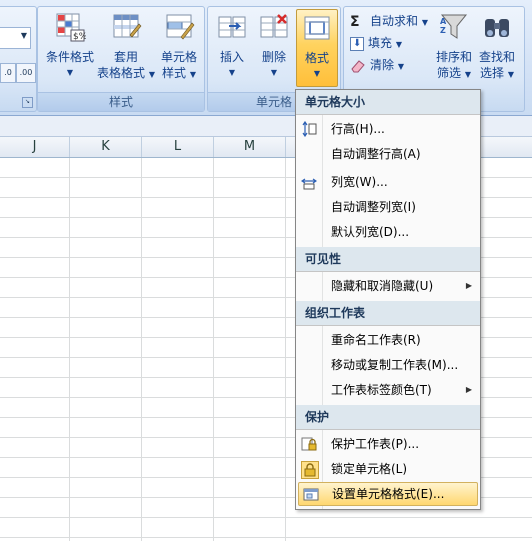  I want to click on autosum-button: Σ 自动求和 ▼, so click(389, 21).